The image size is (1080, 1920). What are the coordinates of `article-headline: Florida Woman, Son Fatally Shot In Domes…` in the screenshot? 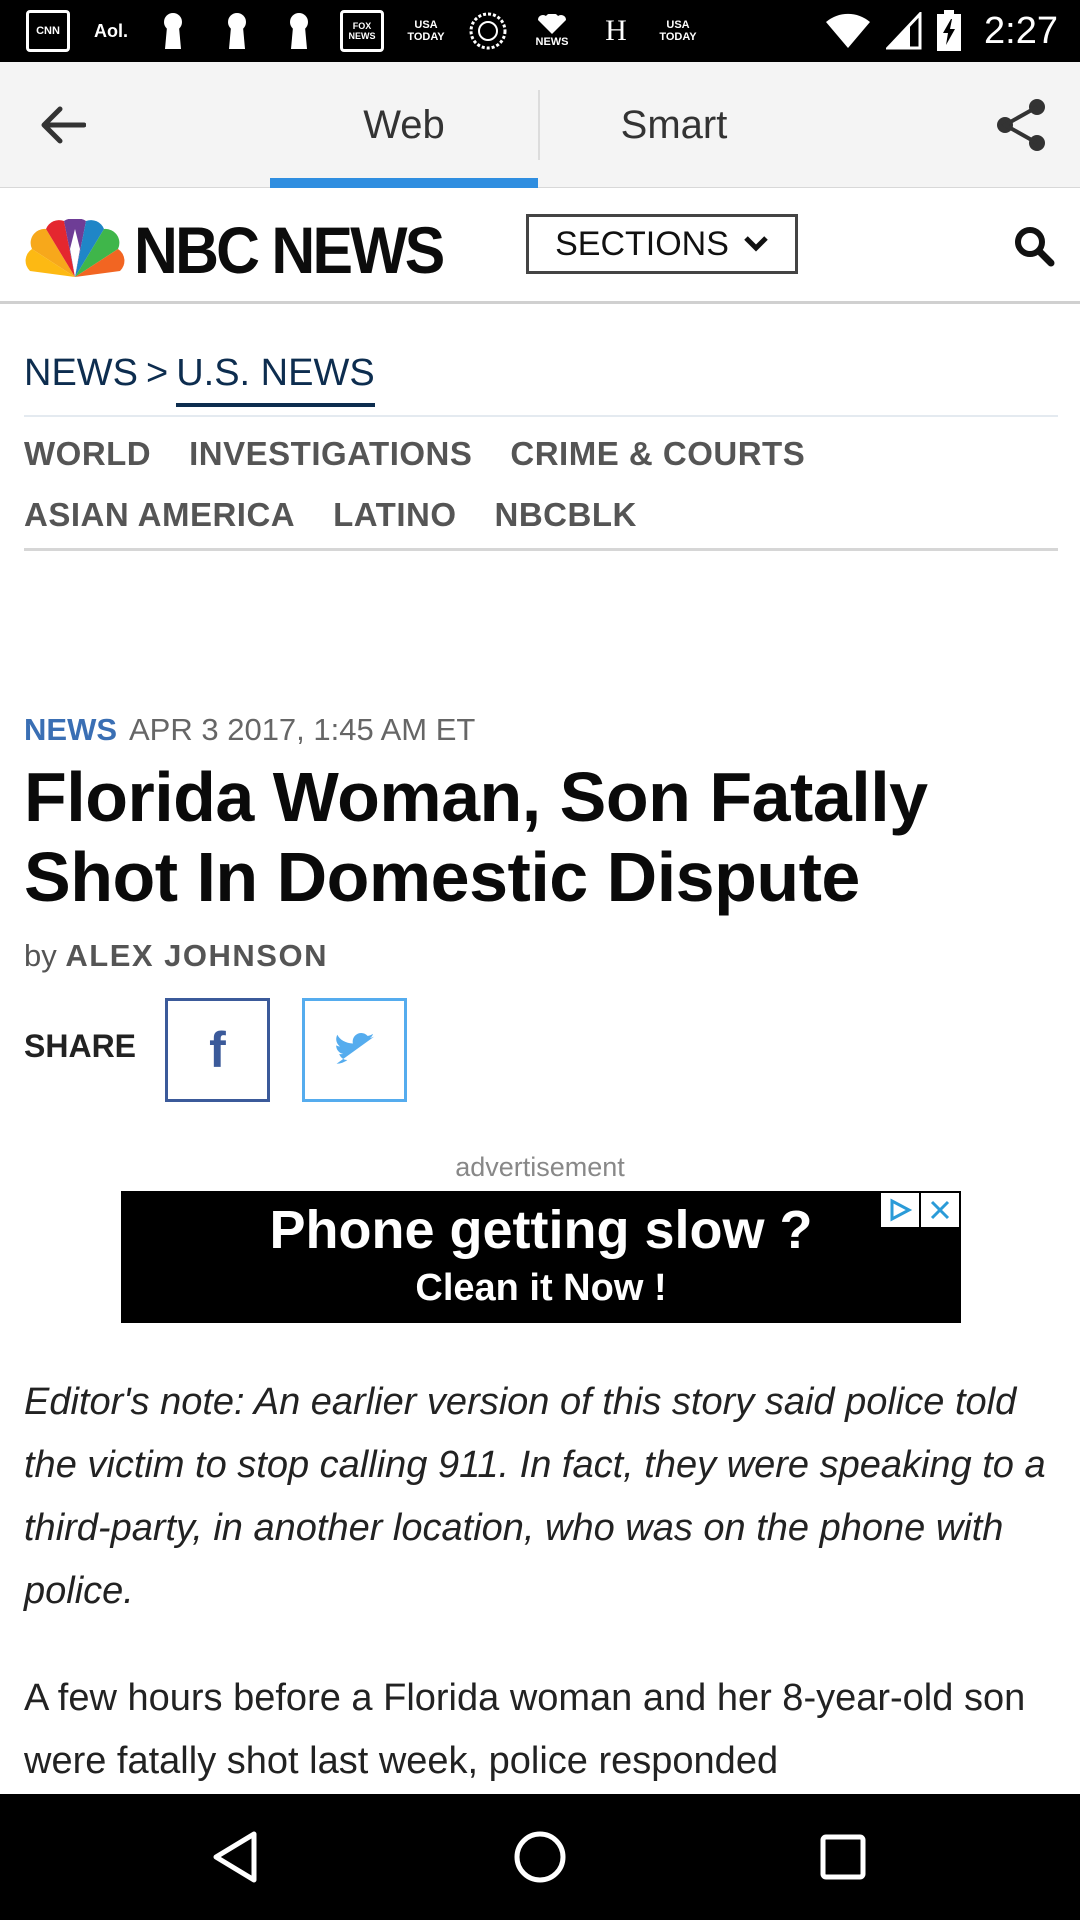 It's located at (476, 837).